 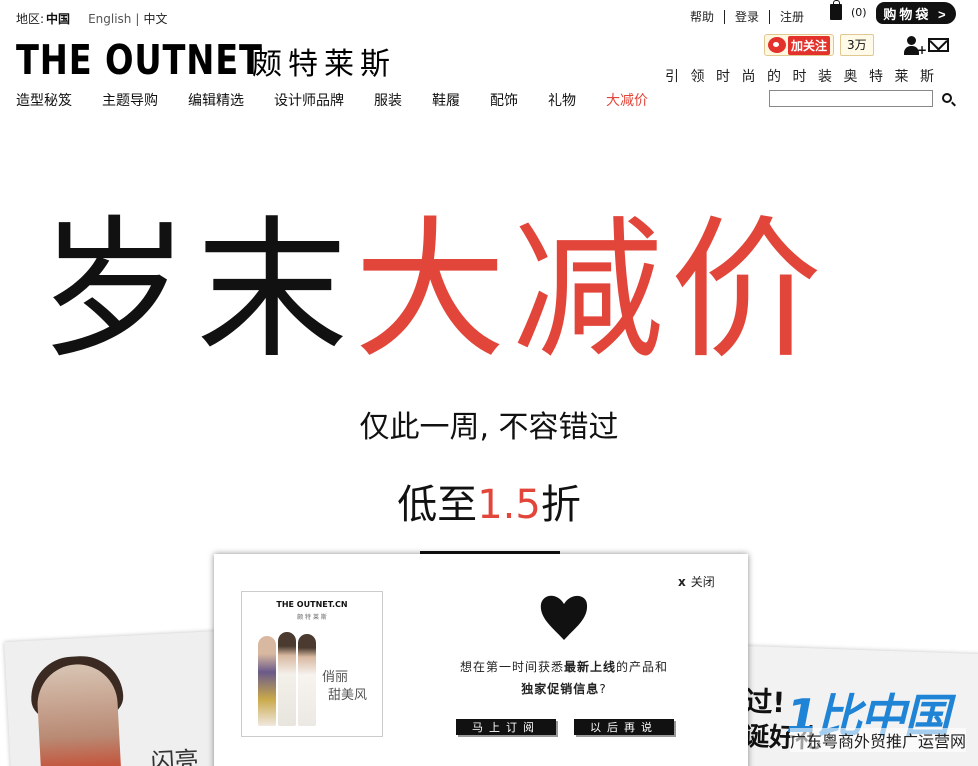 I want to click on nav-item-sale: 大减价, so click(x=627, y=100).